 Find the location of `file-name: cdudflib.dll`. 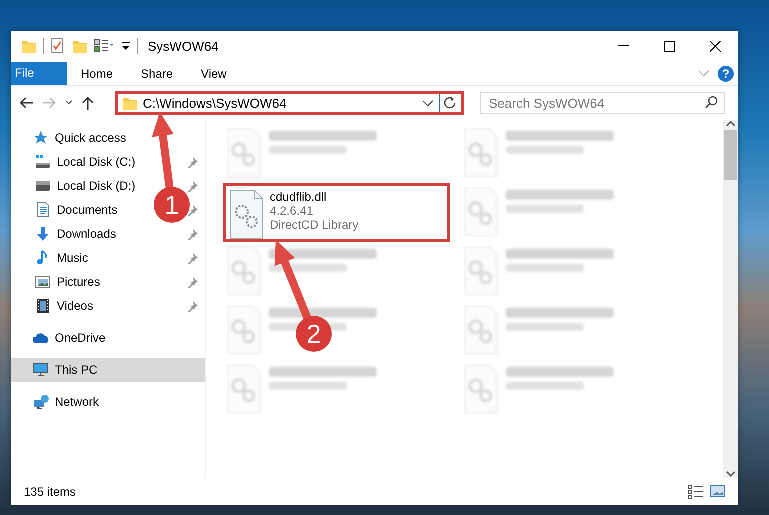

file-name: cdudflib.dll is located at coordinates (299, 197).